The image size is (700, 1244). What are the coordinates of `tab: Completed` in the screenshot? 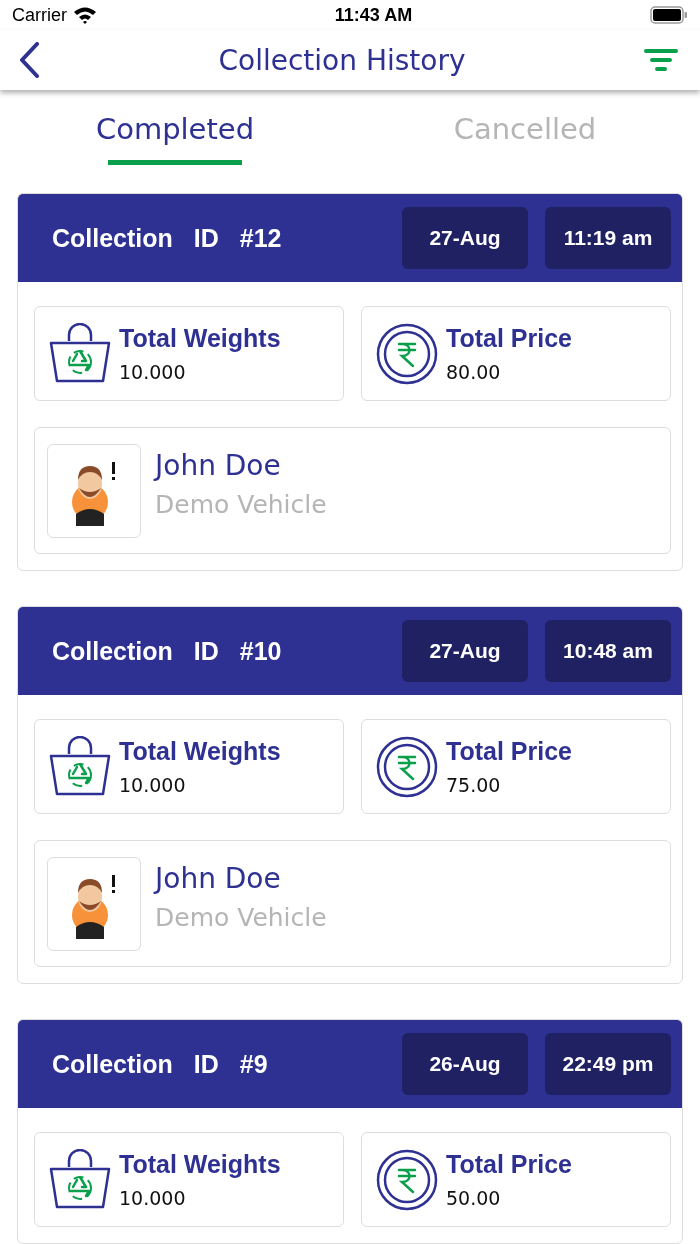 It's located at (175, 129).